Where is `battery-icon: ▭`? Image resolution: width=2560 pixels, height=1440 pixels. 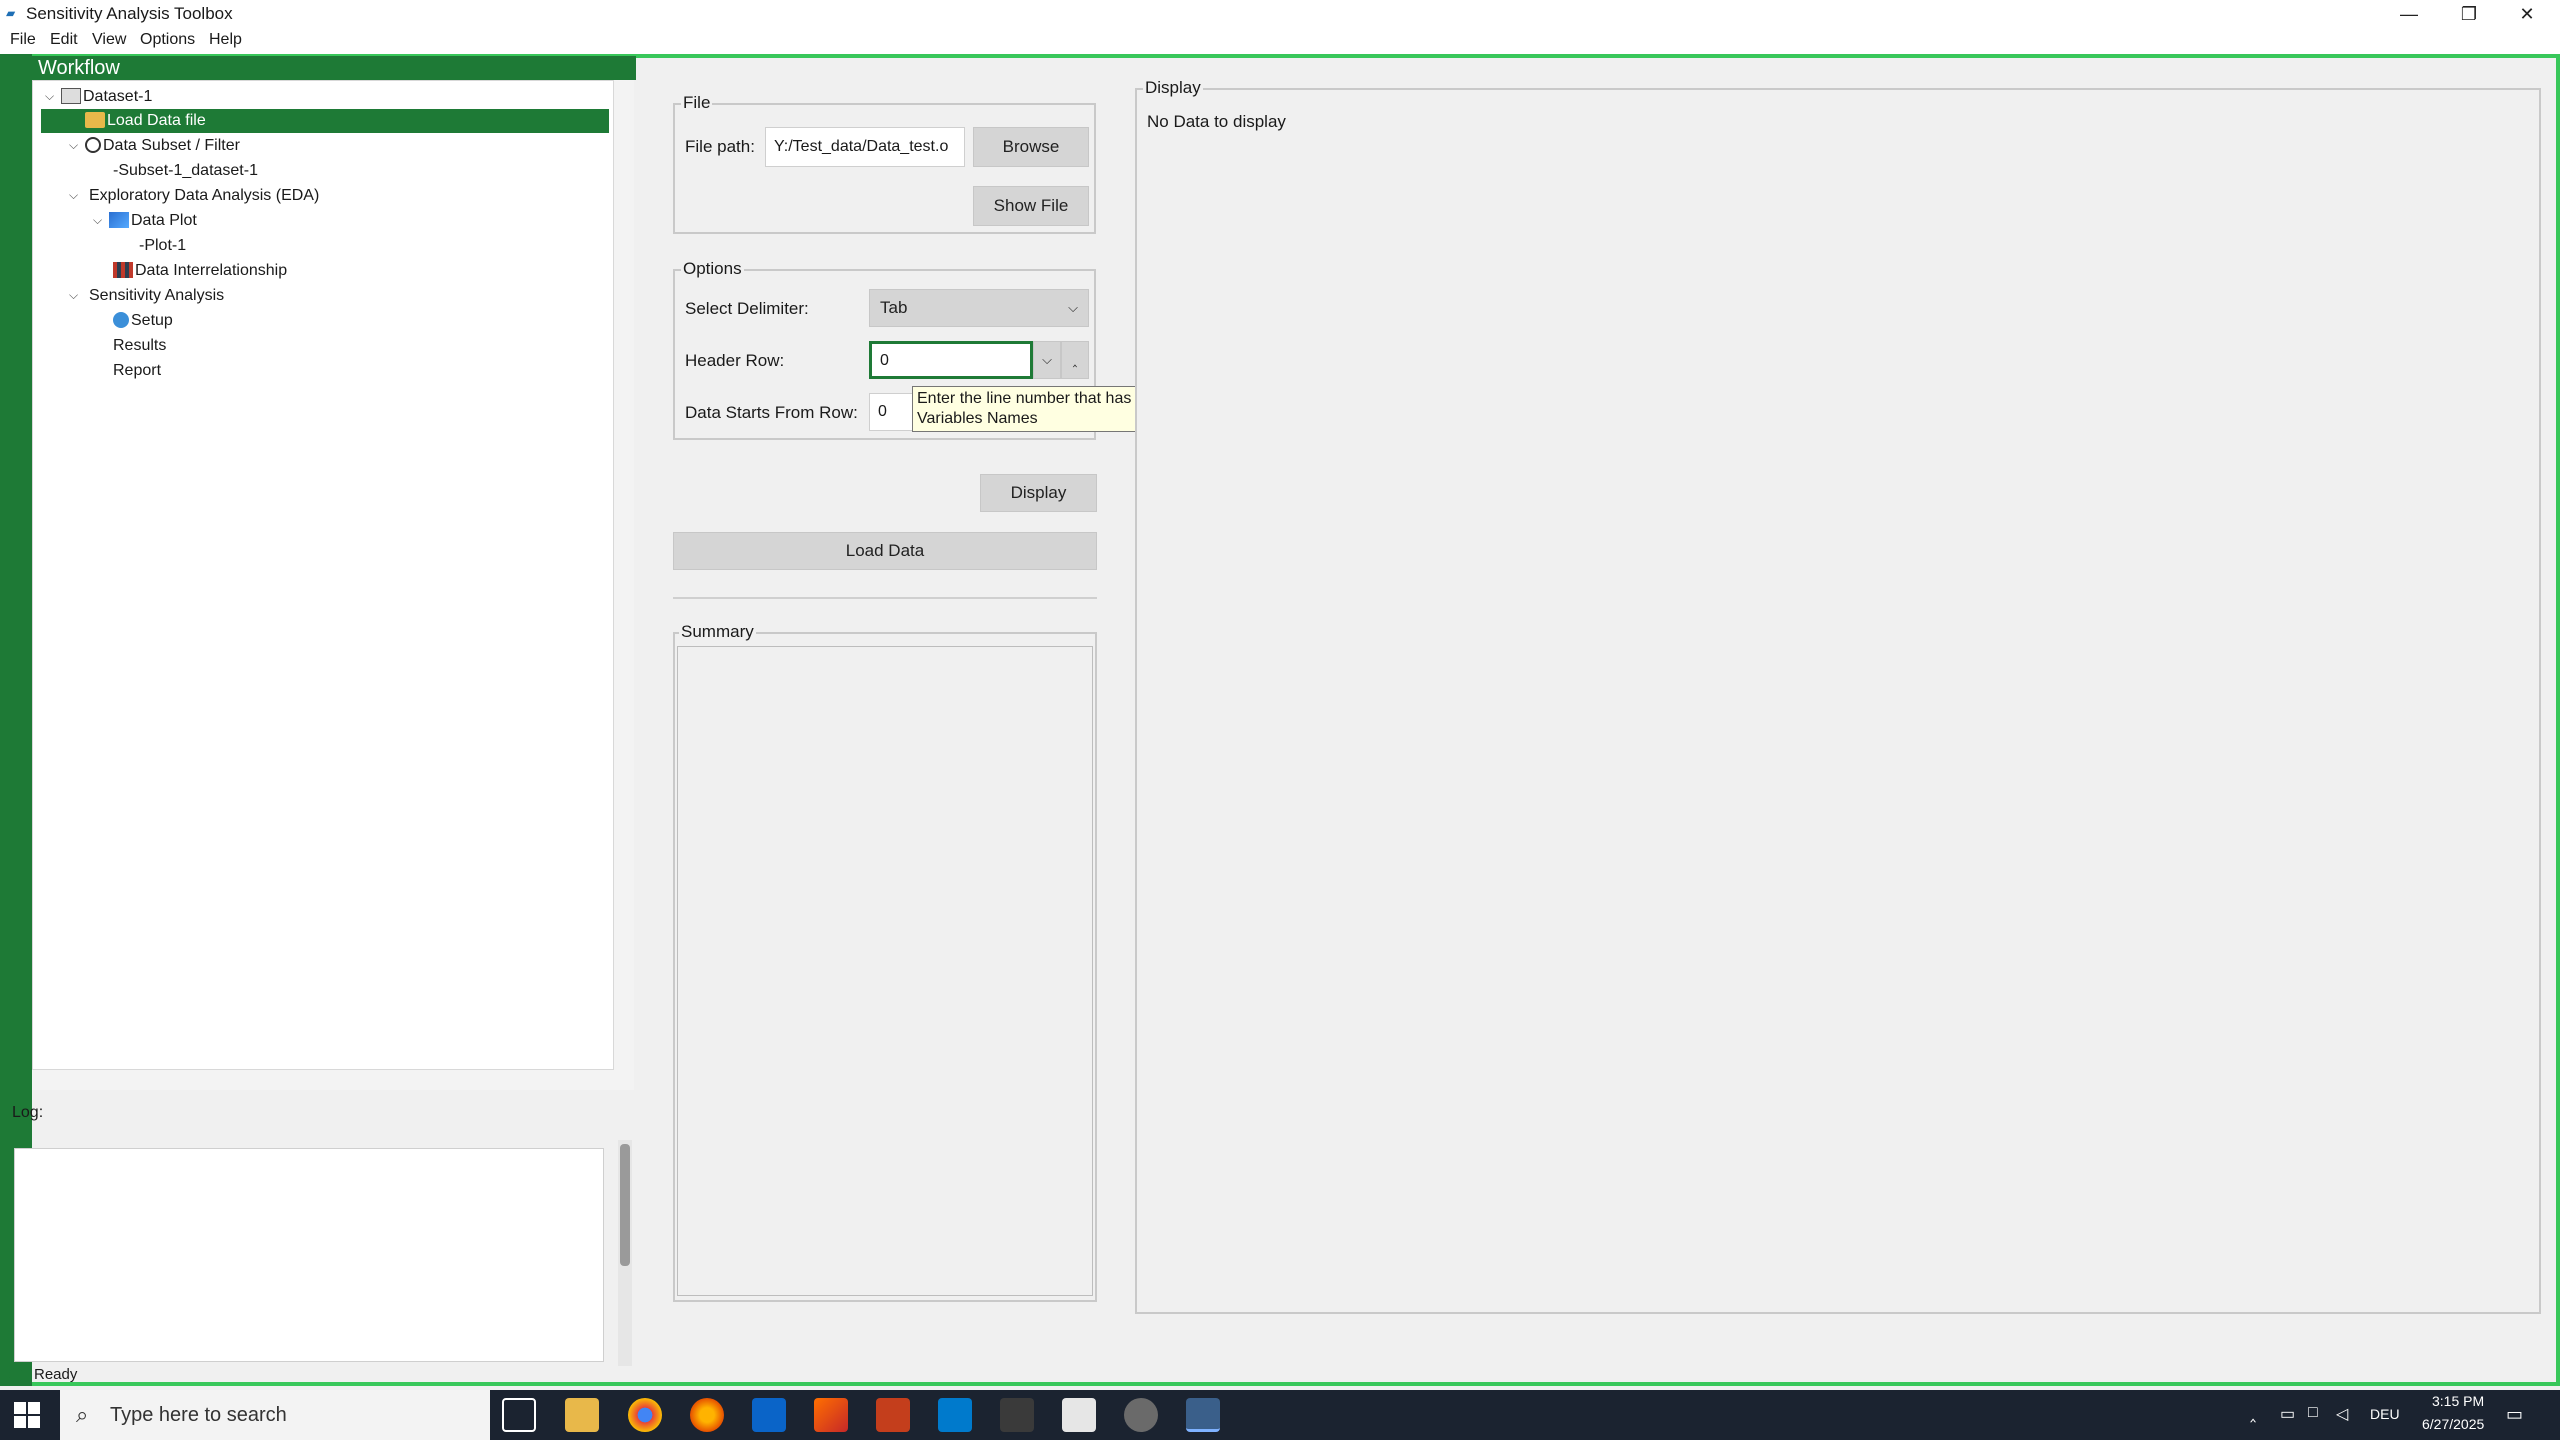 battery-icon: ▭ is located at coordinates (2287, 1414).